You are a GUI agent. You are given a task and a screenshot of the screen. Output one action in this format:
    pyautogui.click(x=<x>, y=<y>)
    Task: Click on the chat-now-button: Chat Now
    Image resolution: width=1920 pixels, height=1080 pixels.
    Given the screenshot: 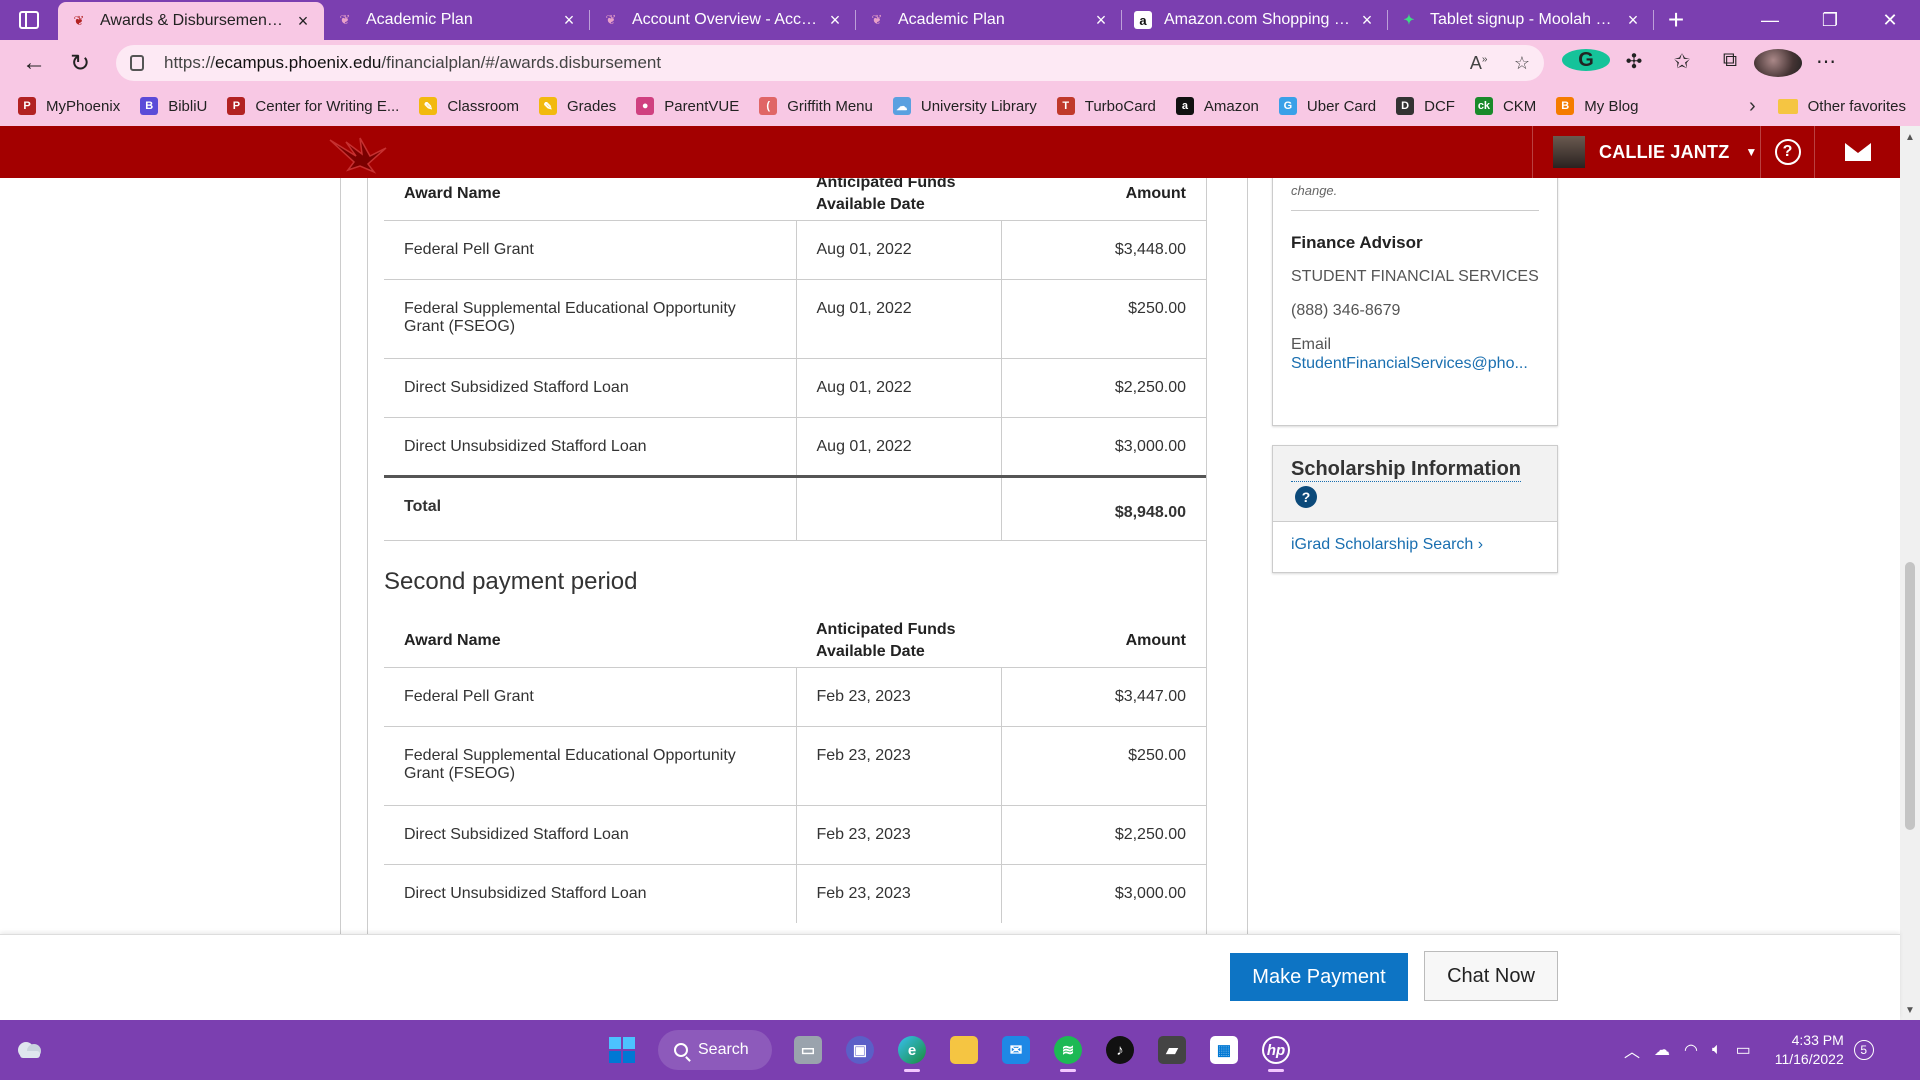 What is the action you would take?
    pyautogui.click(x=1491, y=976)
    